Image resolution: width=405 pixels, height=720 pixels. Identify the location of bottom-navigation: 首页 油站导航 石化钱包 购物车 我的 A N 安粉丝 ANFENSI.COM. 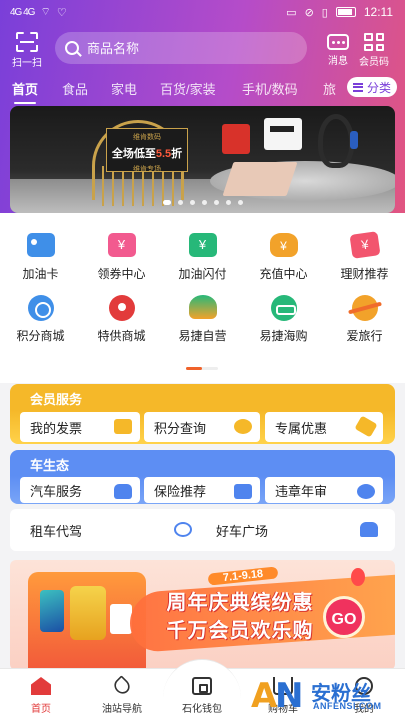
(202, 689).